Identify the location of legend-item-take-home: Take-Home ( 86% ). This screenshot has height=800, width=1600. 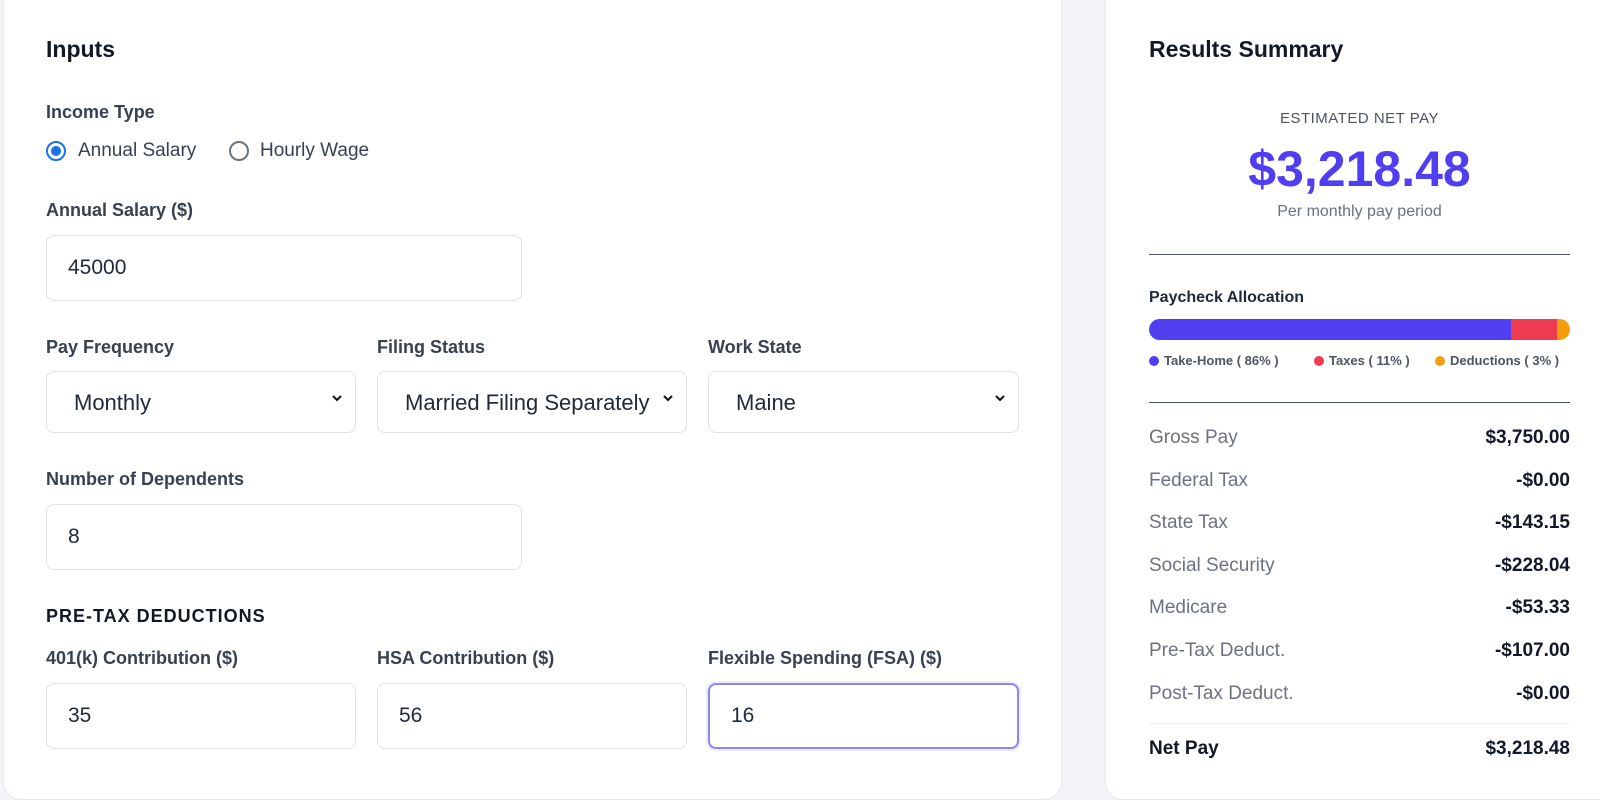
(1214, 360).